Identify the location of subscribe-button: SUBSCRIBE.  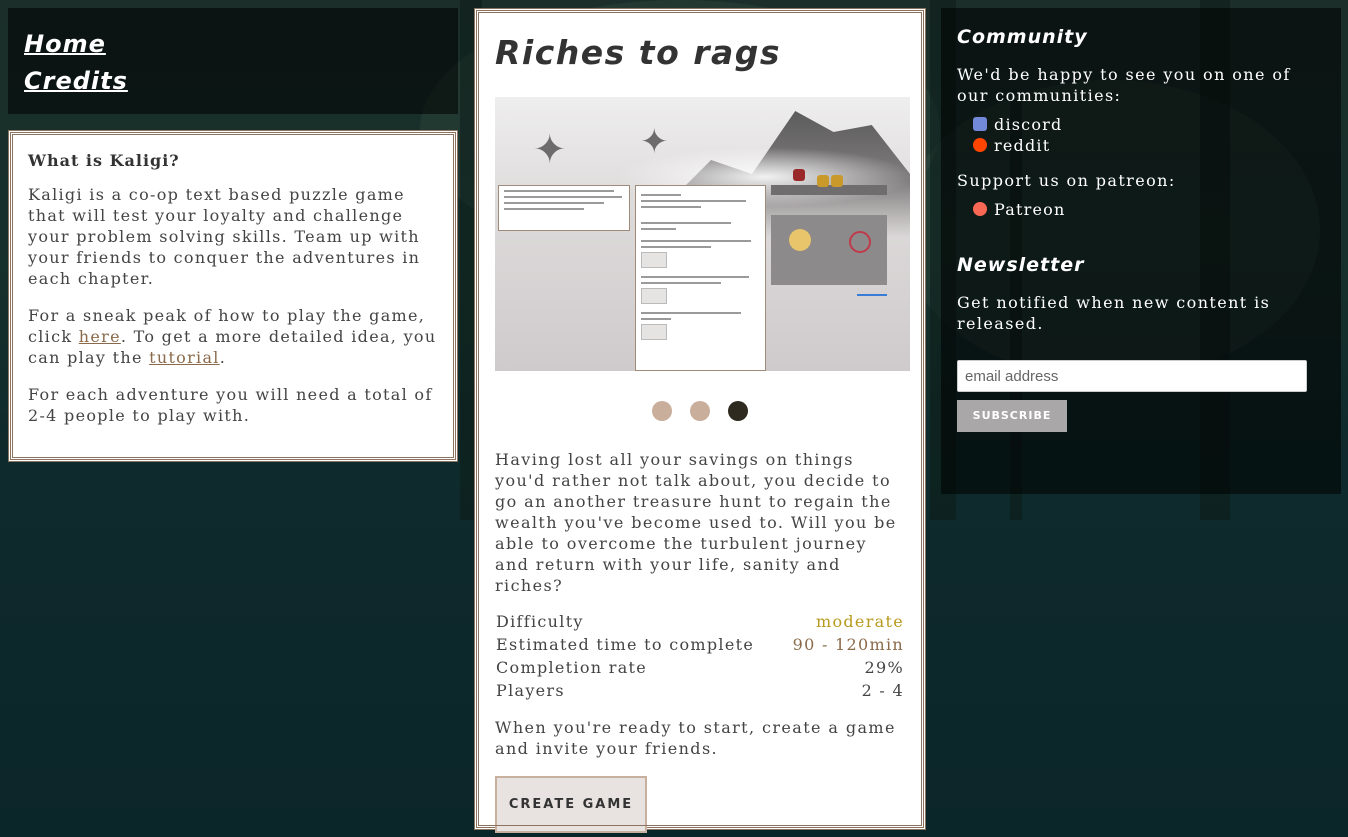
(1012, 416).